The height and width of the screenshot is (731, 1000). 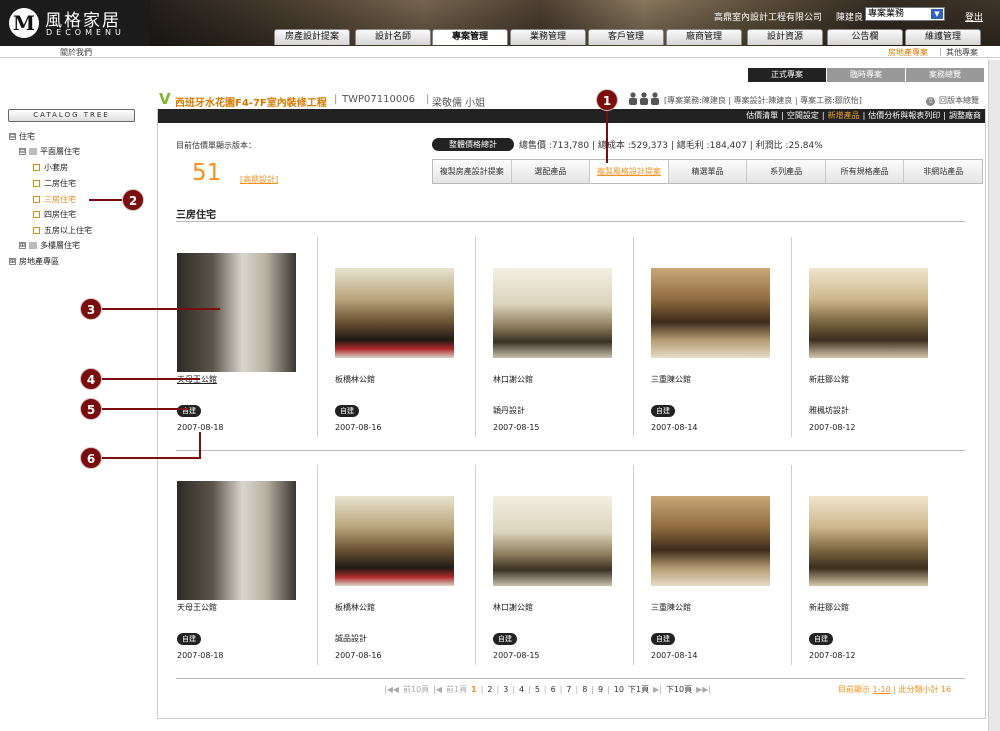 What do you see at coordinates (521, 689) in the screenshot?
I see `page-number: 4` at bounding box center [521, 689].